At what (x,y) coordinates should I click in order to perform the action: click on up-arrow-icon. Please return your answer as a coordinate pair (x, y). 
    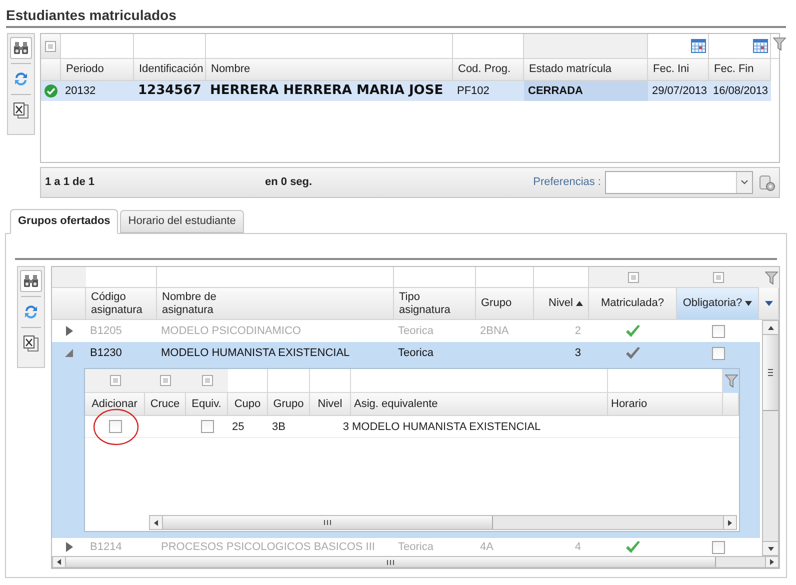
    Looking at the image, I should click on (771, 328).